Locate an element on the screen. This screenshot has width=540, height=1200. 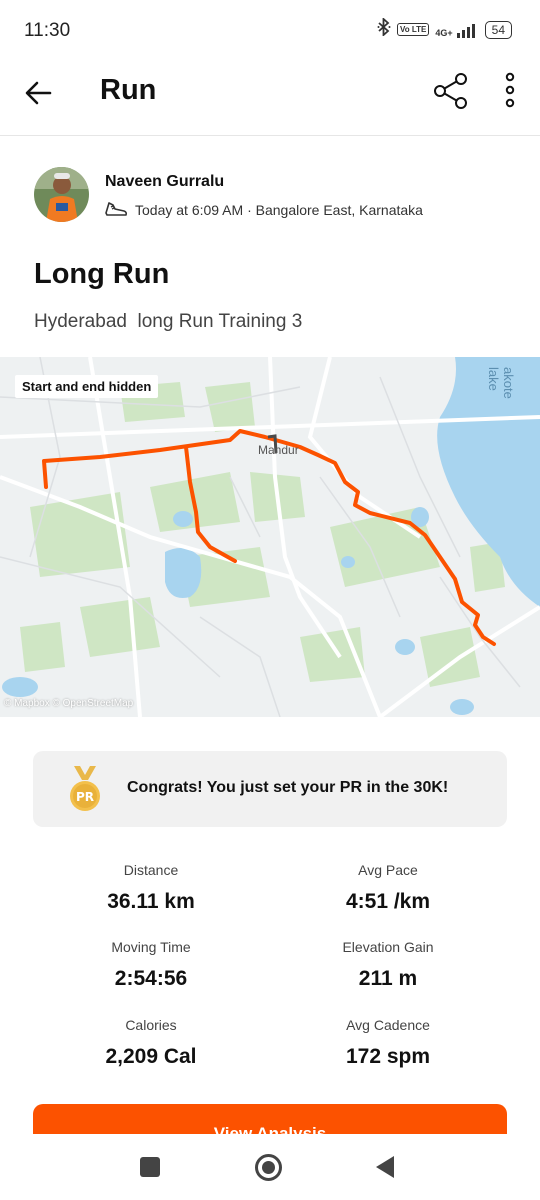
avatar is located at coordinates (61, 194).